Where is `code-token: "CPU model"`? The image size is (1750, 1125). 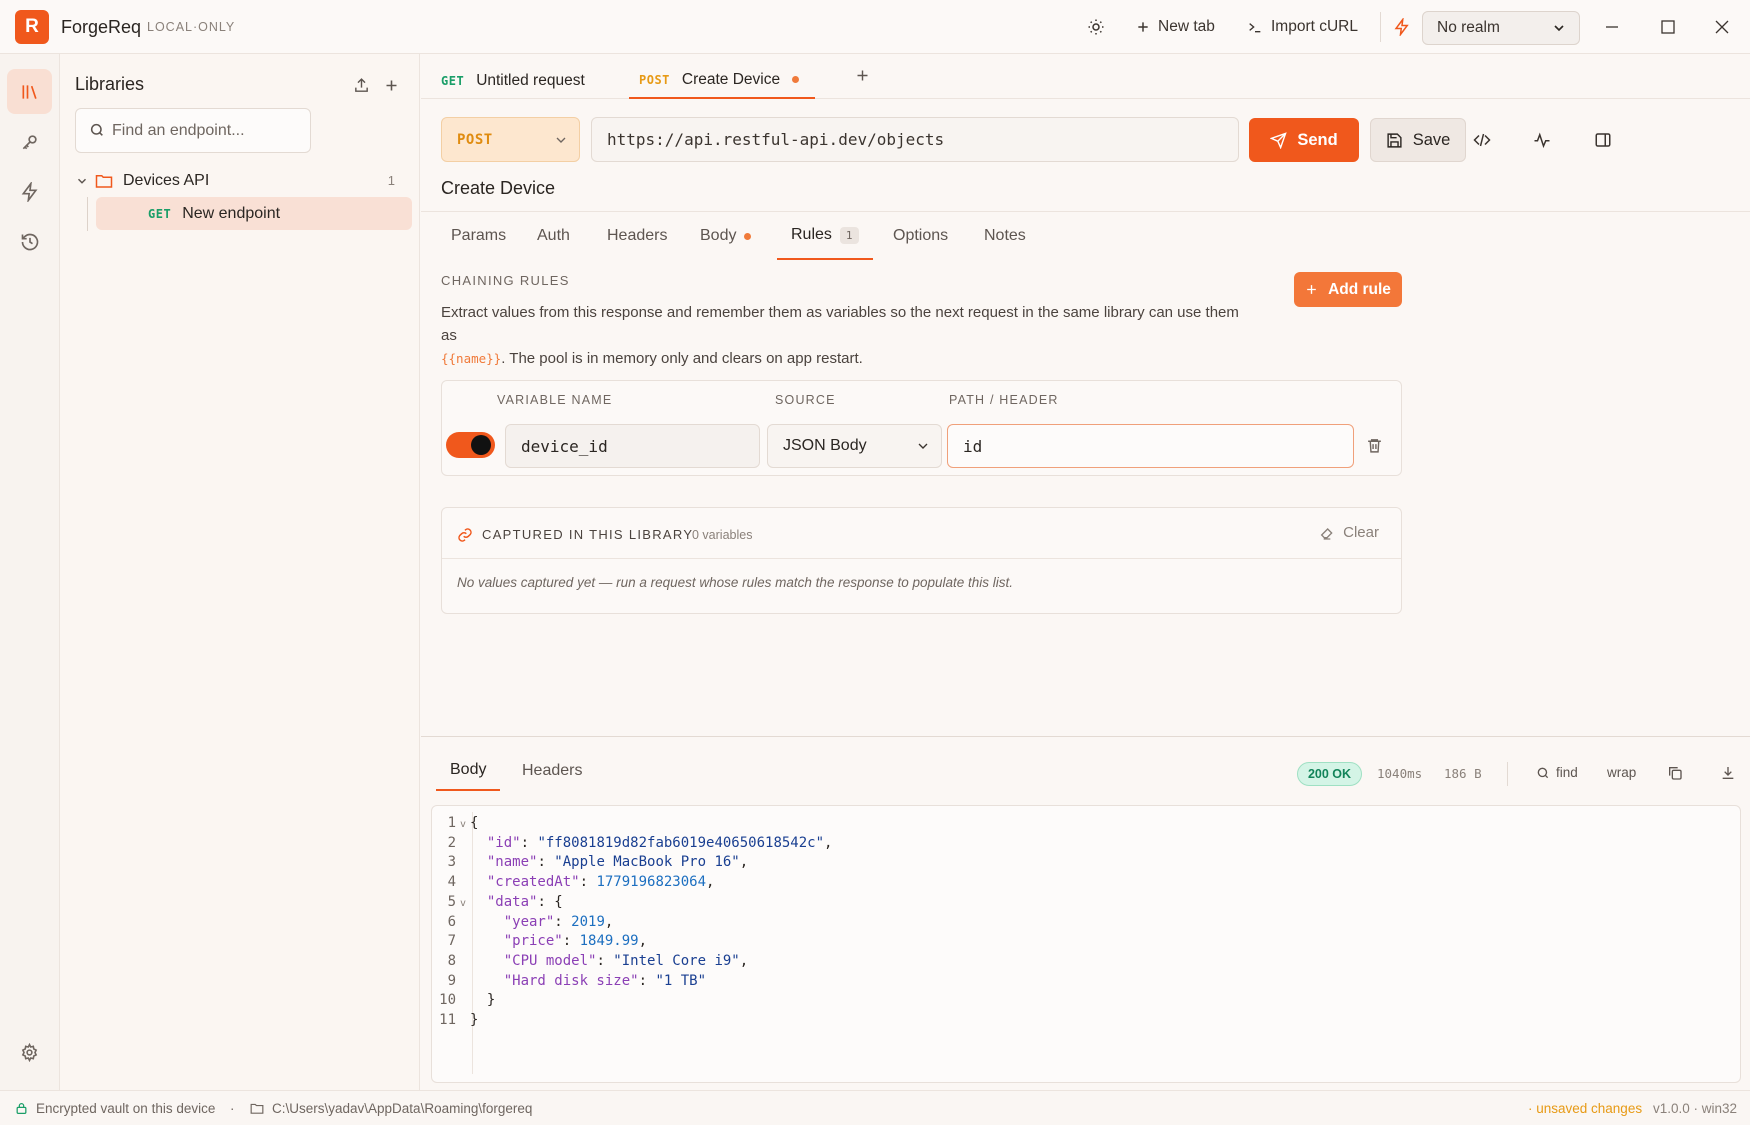
code-token: "CPU model" is located at coordinates (550, 960).